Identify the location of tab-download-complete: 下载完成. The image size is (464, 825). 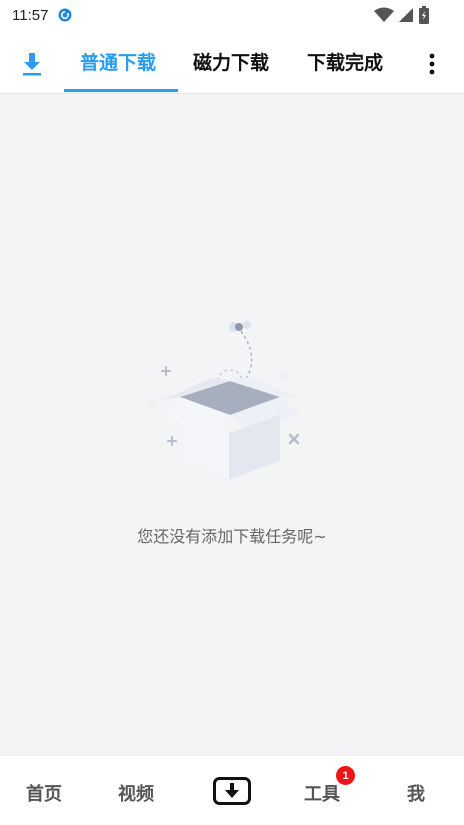
(345, 61).